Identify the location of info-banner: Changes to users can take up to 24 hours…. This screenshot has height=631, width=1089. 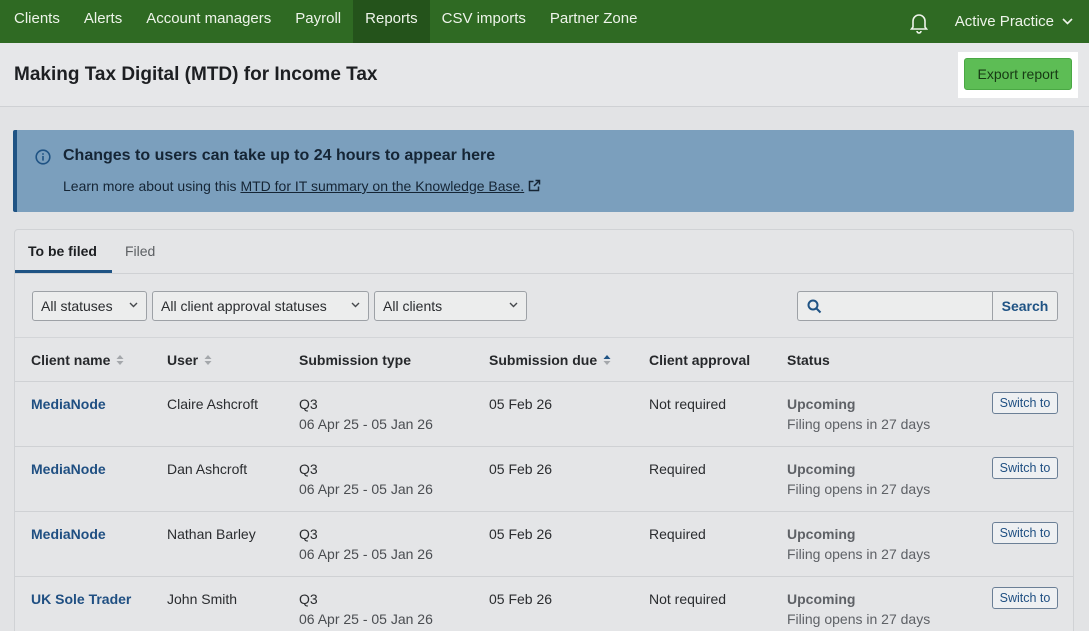
(543, 171).